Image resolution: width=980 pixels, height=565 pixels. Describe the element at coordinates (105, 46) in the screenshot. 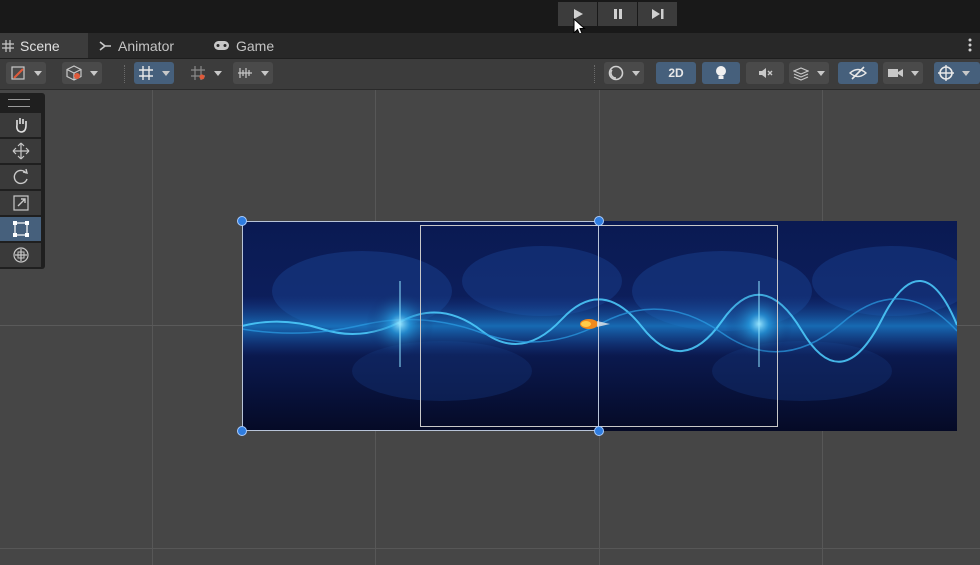

I see `animator-icon` at that location.